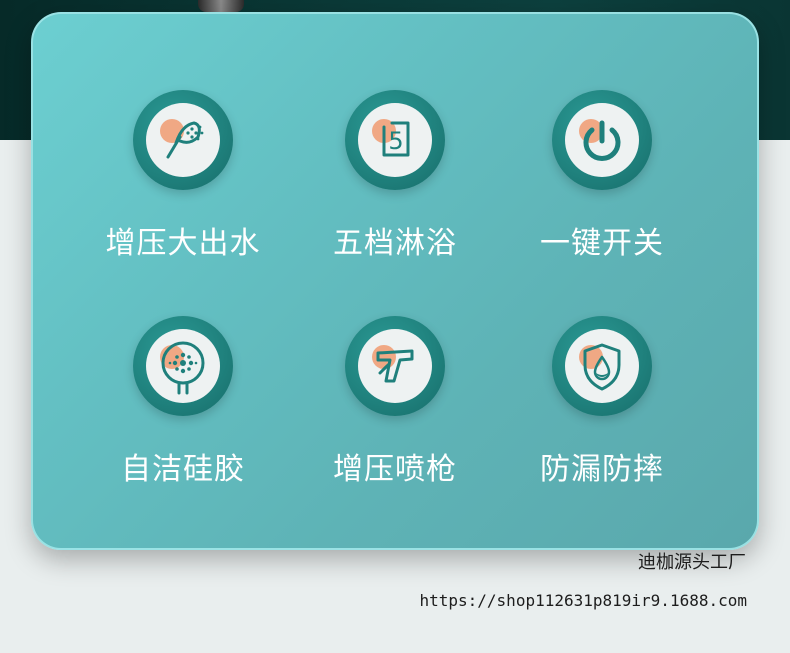  I want to click on feature-leak-drop-proof: 防漏防摔, so click(602, 416).